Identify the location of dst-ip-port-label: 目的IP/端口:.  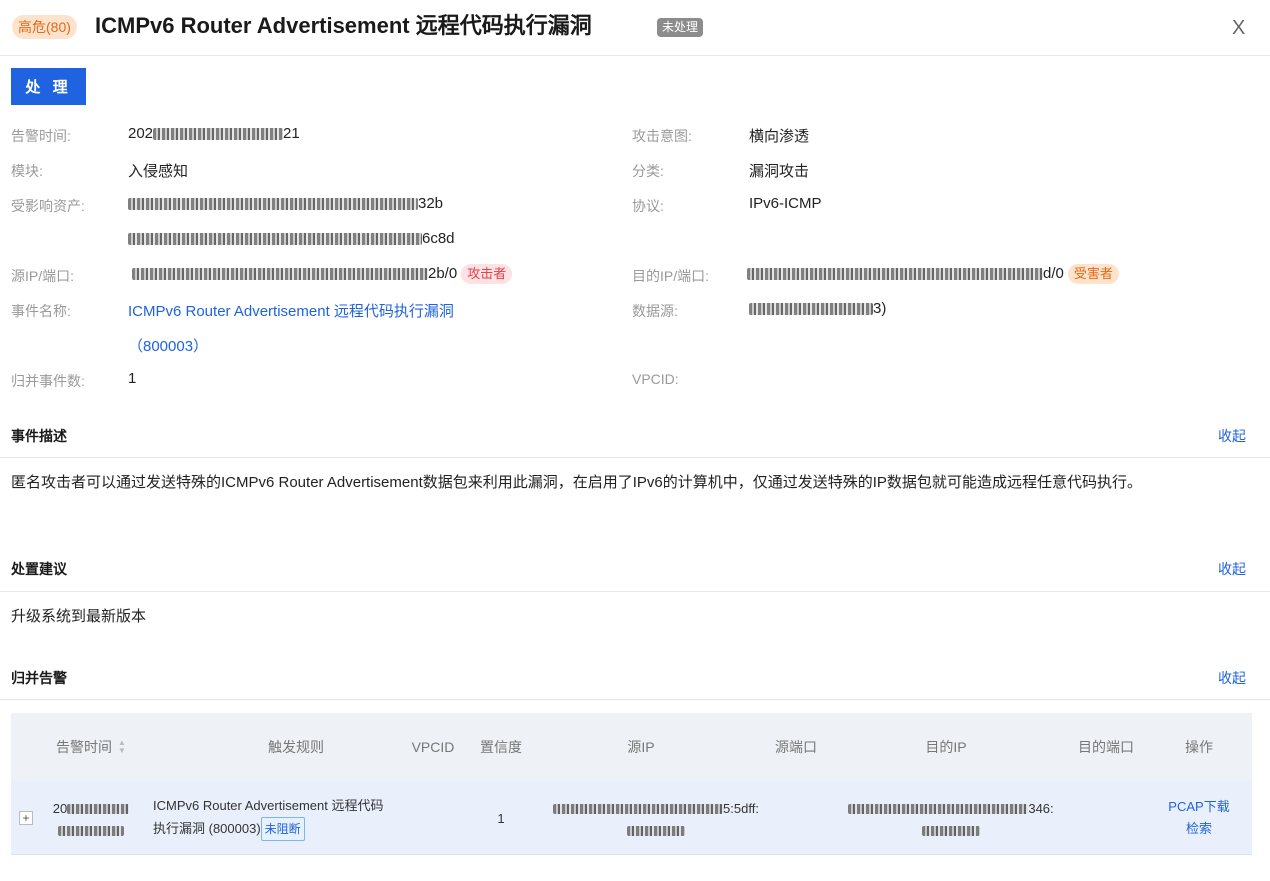
(671, 276).